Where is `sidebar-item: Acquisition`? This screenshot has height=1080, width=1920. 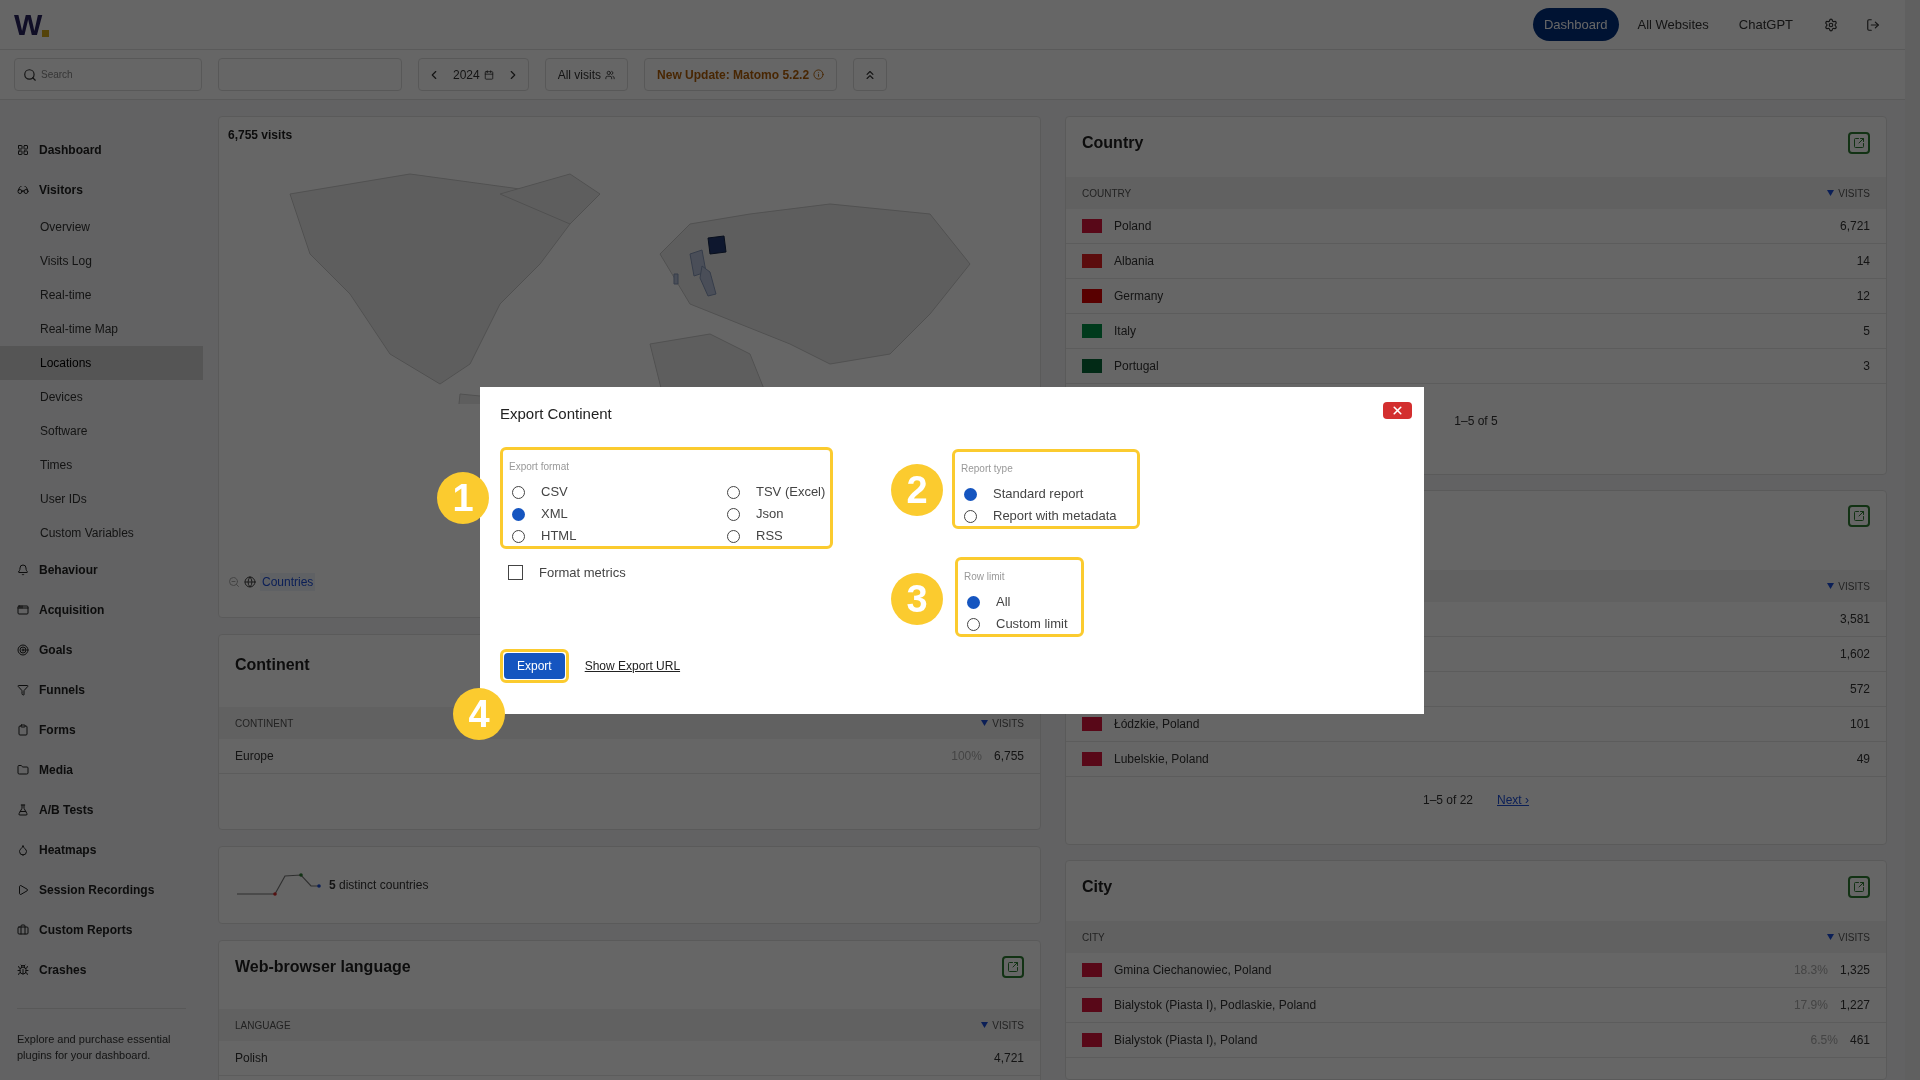 sidebar-item: Acquisition is located at coordinates (101, 610).